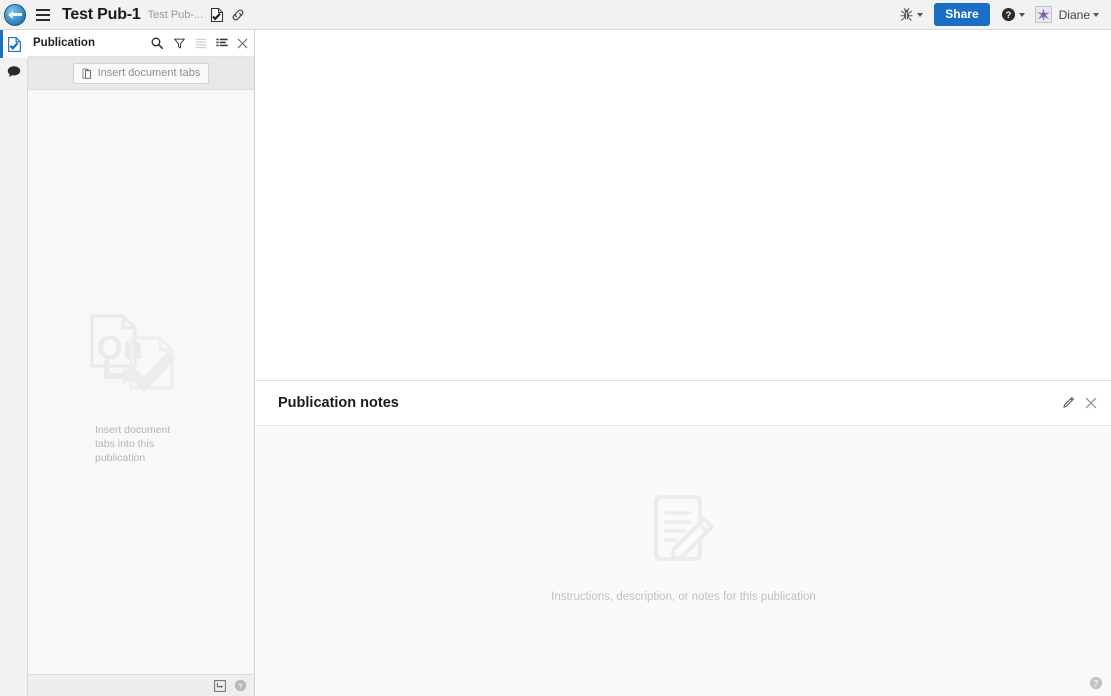  What do you see at coordinates (220, 685) in the screenshot?
I see `panel-layout-icon` at bounding box center [220, 685].